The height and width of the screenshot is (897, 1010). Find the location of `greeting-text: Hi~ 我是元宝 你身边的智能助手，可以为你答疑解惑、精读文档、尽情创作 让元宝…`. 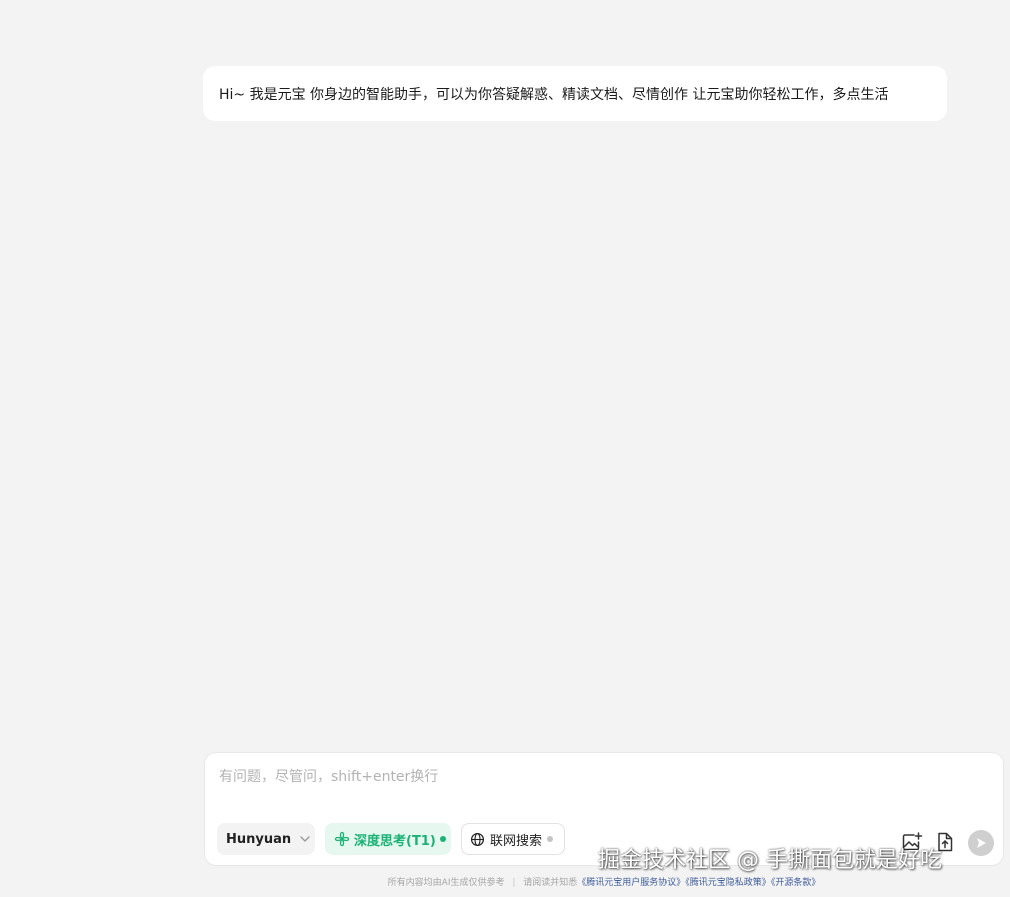

greeting-text: Hi~ 我是元宝 你身边的智能助手，可以为你答疑解惑、精读文档、尽情创作 让元宝… is located at coordinates (554, 94).